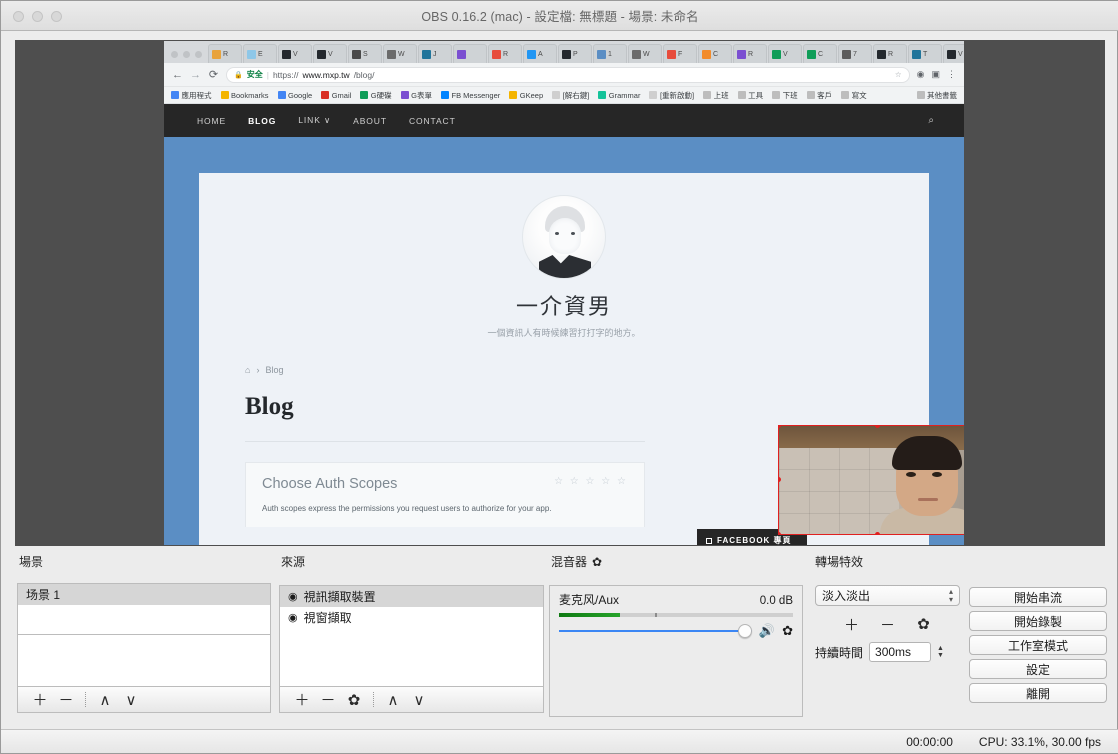 The height and width of the screenshot is (754, 1118). What do you see at coordinates (676, 651) in the screenshot?
I see `mixer-panel: 麦克风/Aux 0.0 dB 🔊 ✿` at bounding box center [676, 651].